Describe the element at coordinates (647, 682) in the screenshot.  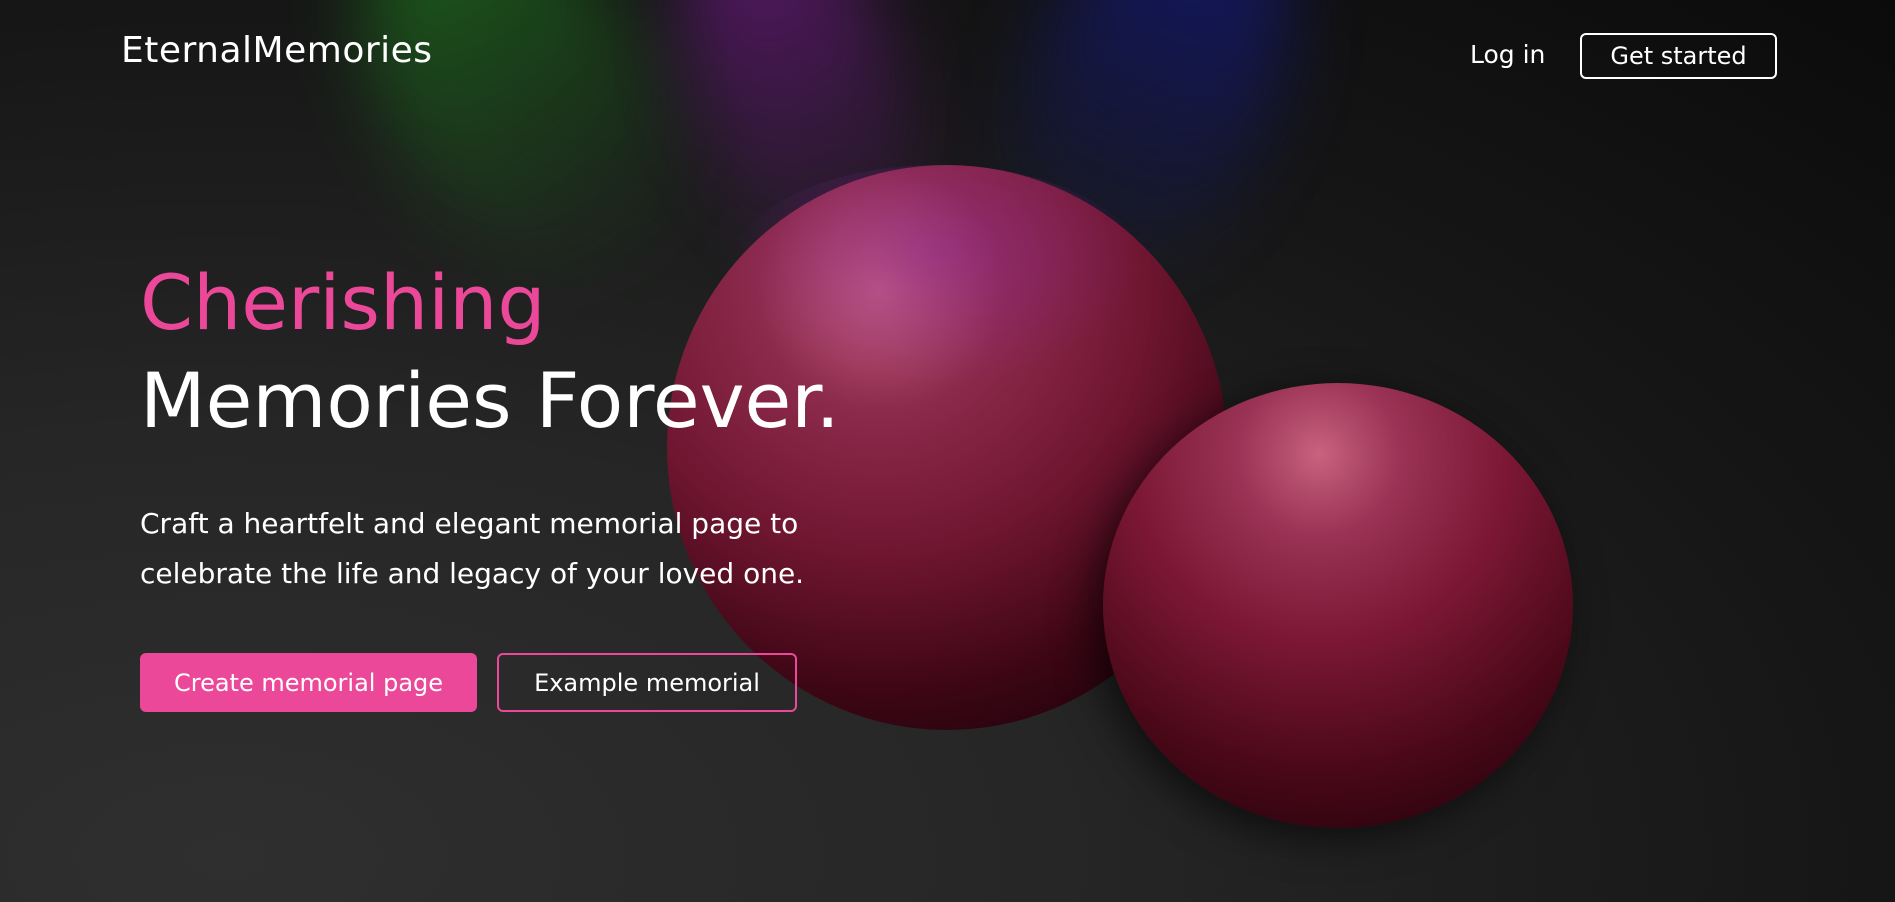
I see `example-memorial-button: Example memorial` at that location.